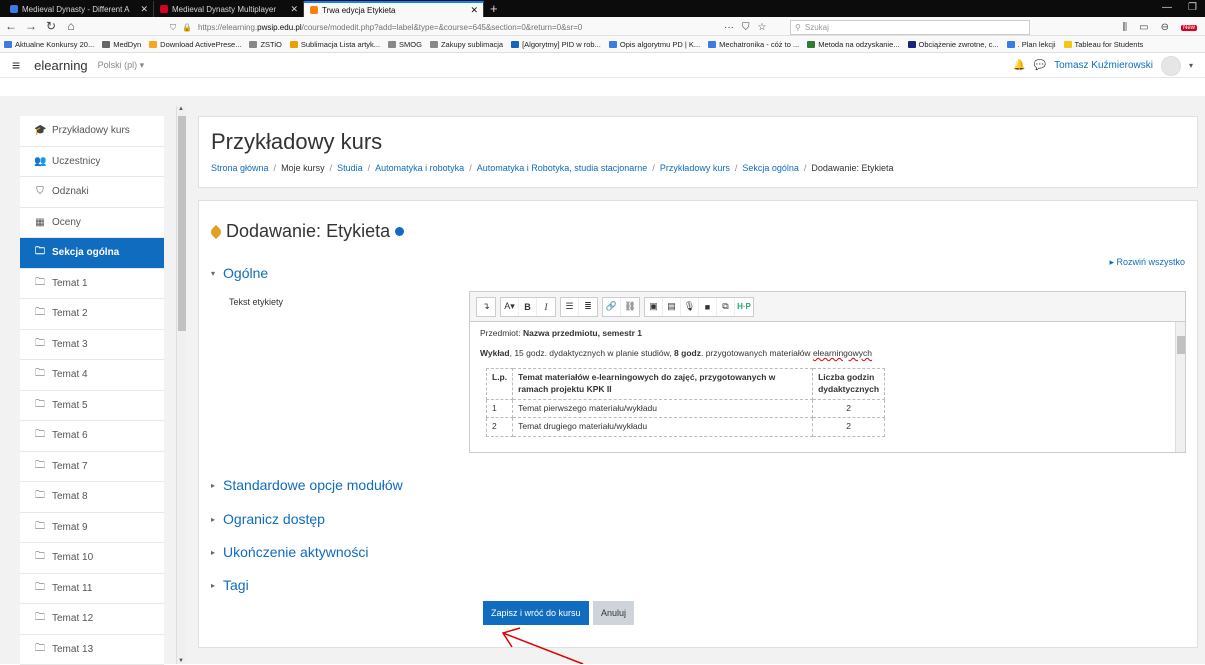  What do you see at coordinates (536, 613) in the screenshot?
I see `save-return-button: Zapisz i wróć do kursu` at bounding box center [536, 613].